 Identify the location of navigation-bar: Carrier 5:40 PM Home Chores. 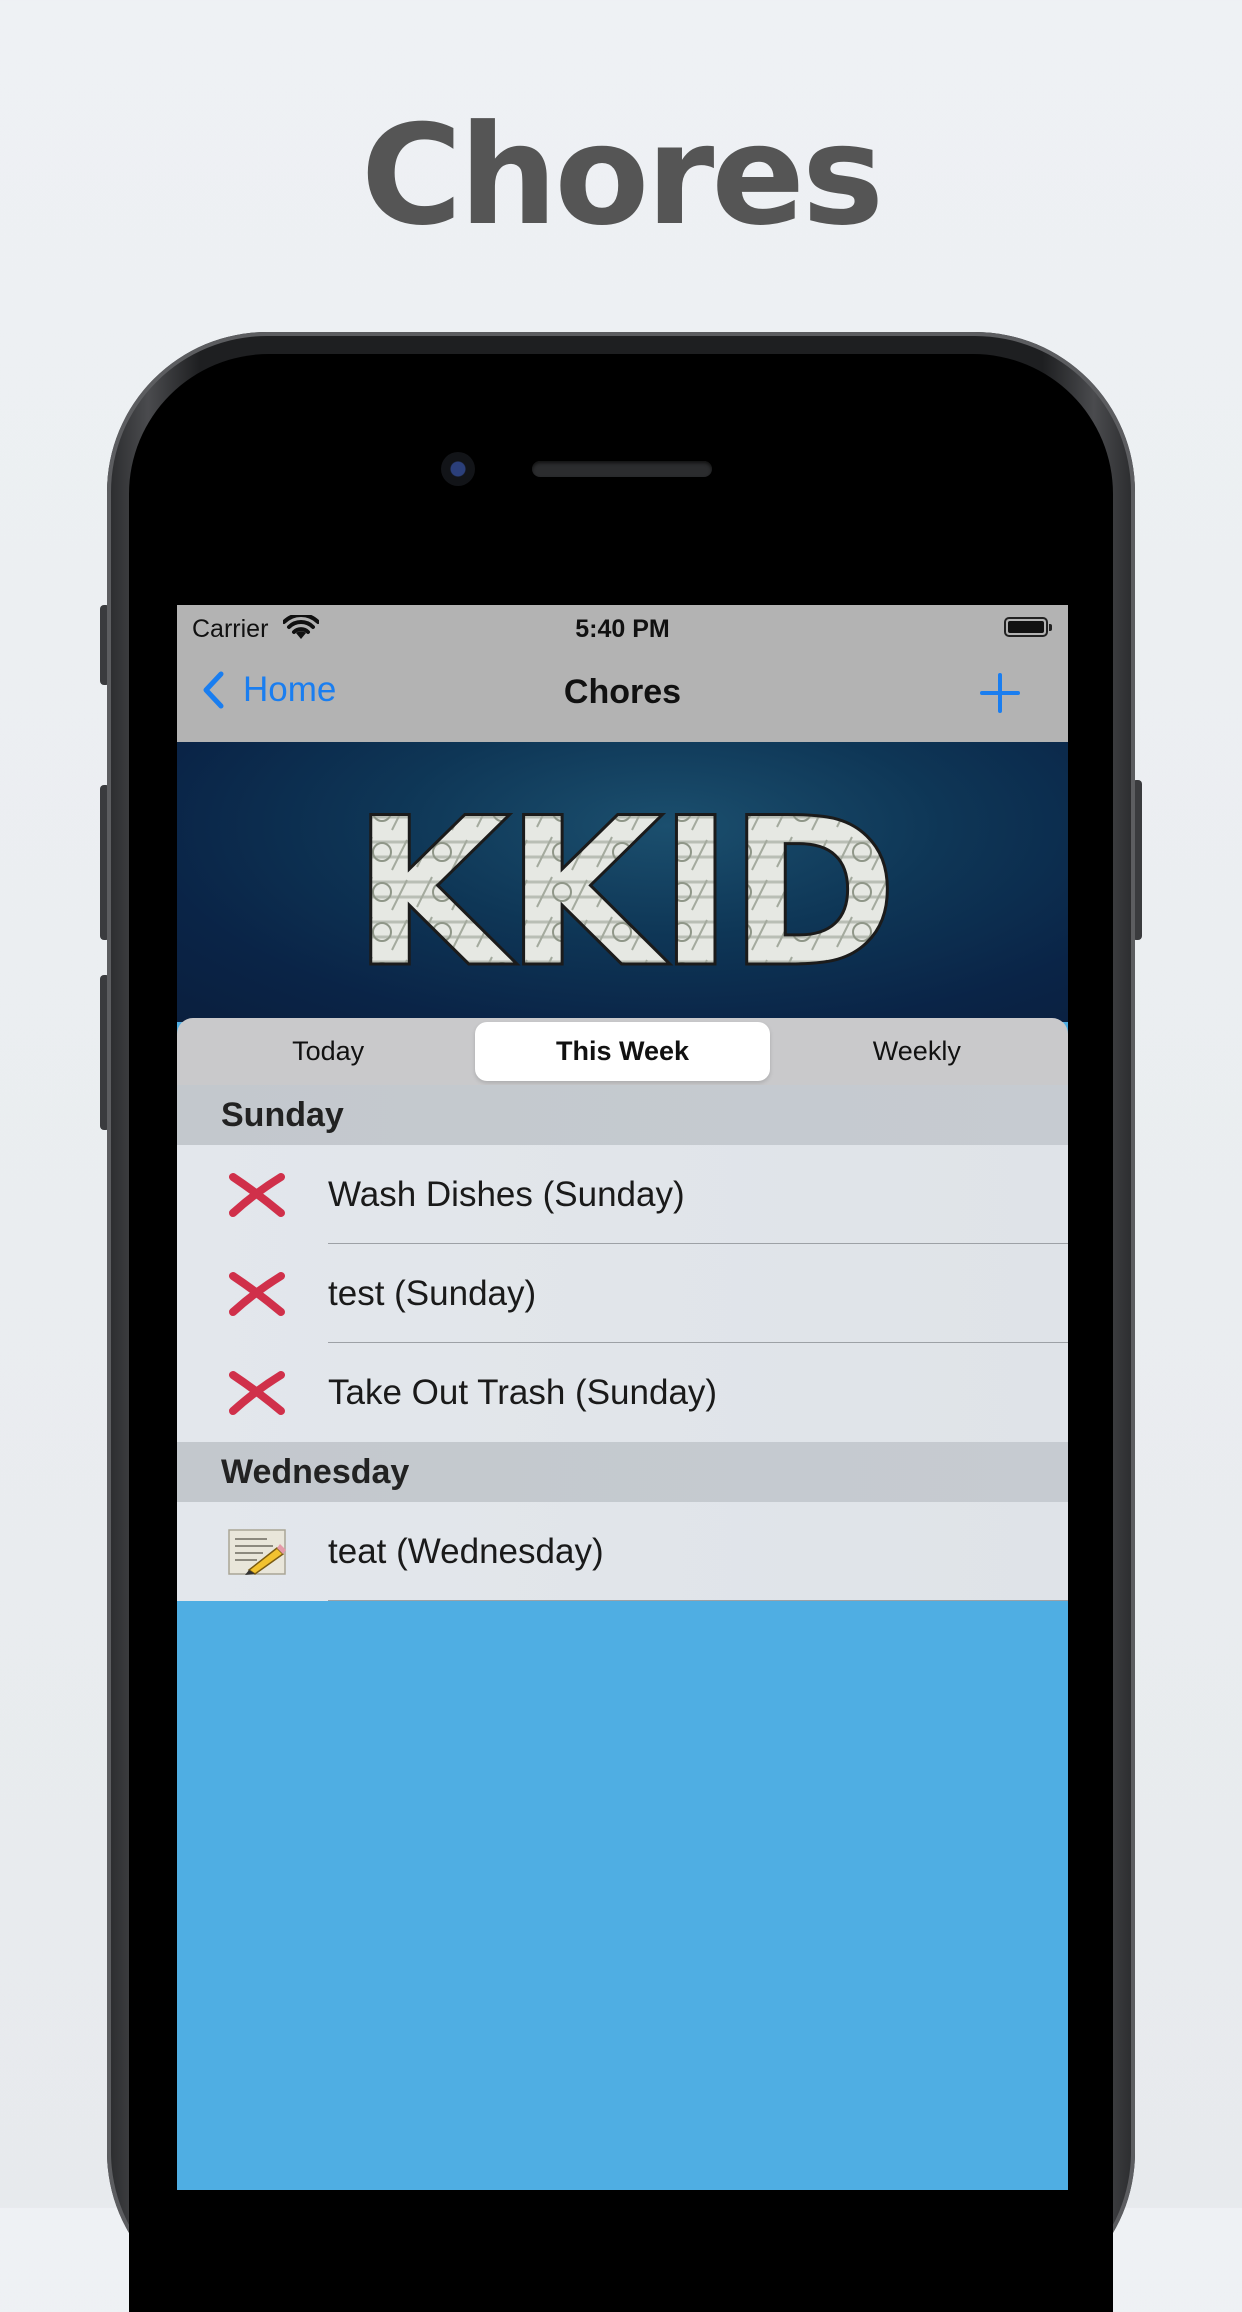
(622, 673).